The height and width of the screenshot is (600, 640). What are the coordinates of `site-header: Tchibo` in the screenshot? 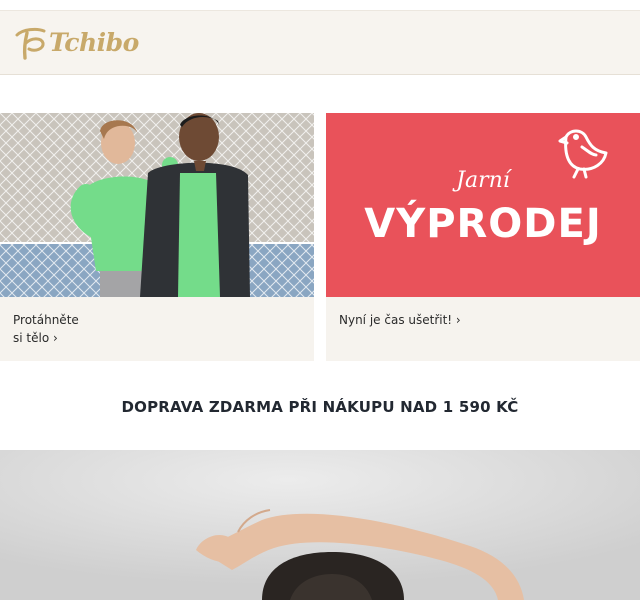 It's located at (320, 42).